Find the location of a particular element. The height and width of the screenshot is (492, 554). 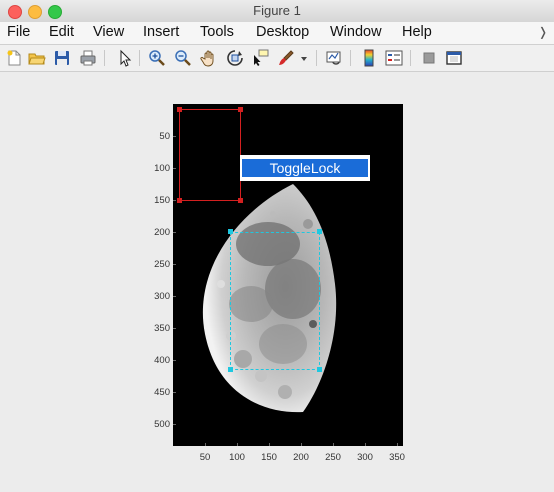

y-tick-label: 500 is located at coordinates (162, 424).